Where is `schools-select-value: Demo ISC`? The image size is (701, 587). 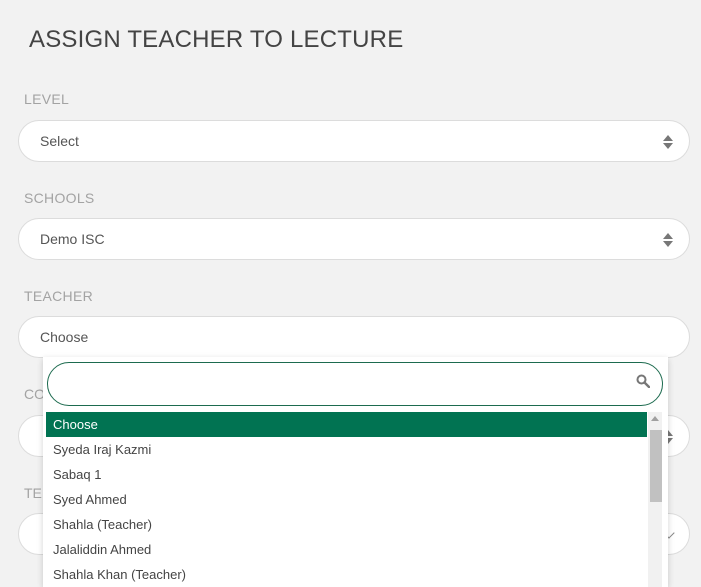
schools-select-value: Demo ISC is located at coordinates (72, 239).